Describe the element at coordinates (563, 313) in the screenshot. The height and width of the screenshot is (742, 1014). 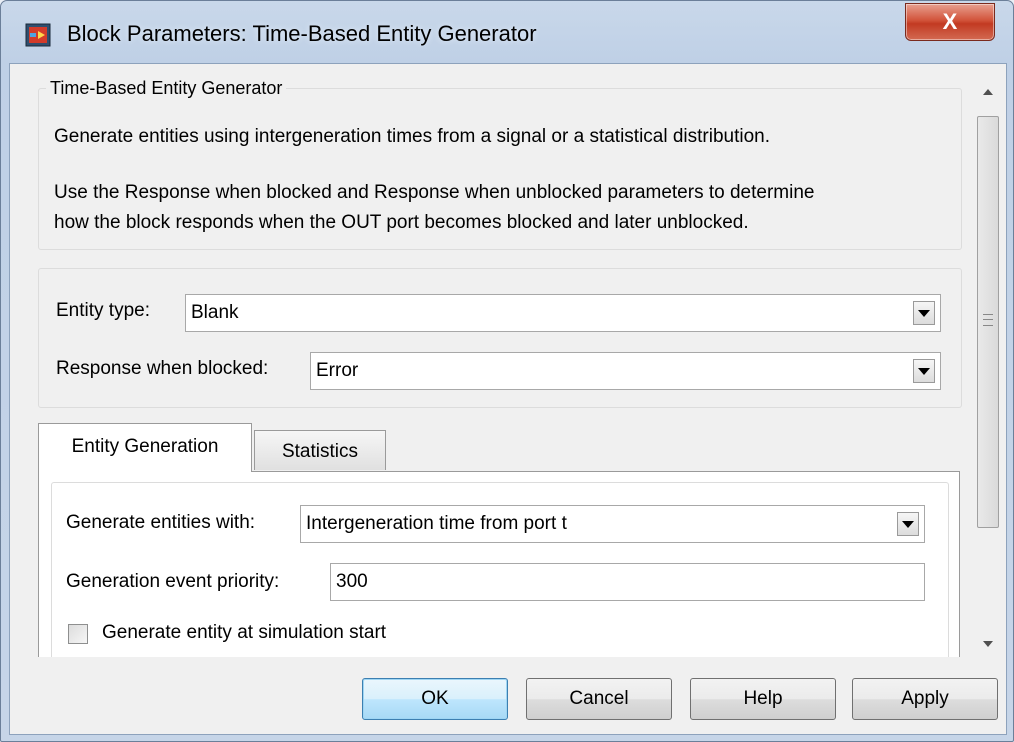
I see `entity-type-dropdown: Blank` at that location.